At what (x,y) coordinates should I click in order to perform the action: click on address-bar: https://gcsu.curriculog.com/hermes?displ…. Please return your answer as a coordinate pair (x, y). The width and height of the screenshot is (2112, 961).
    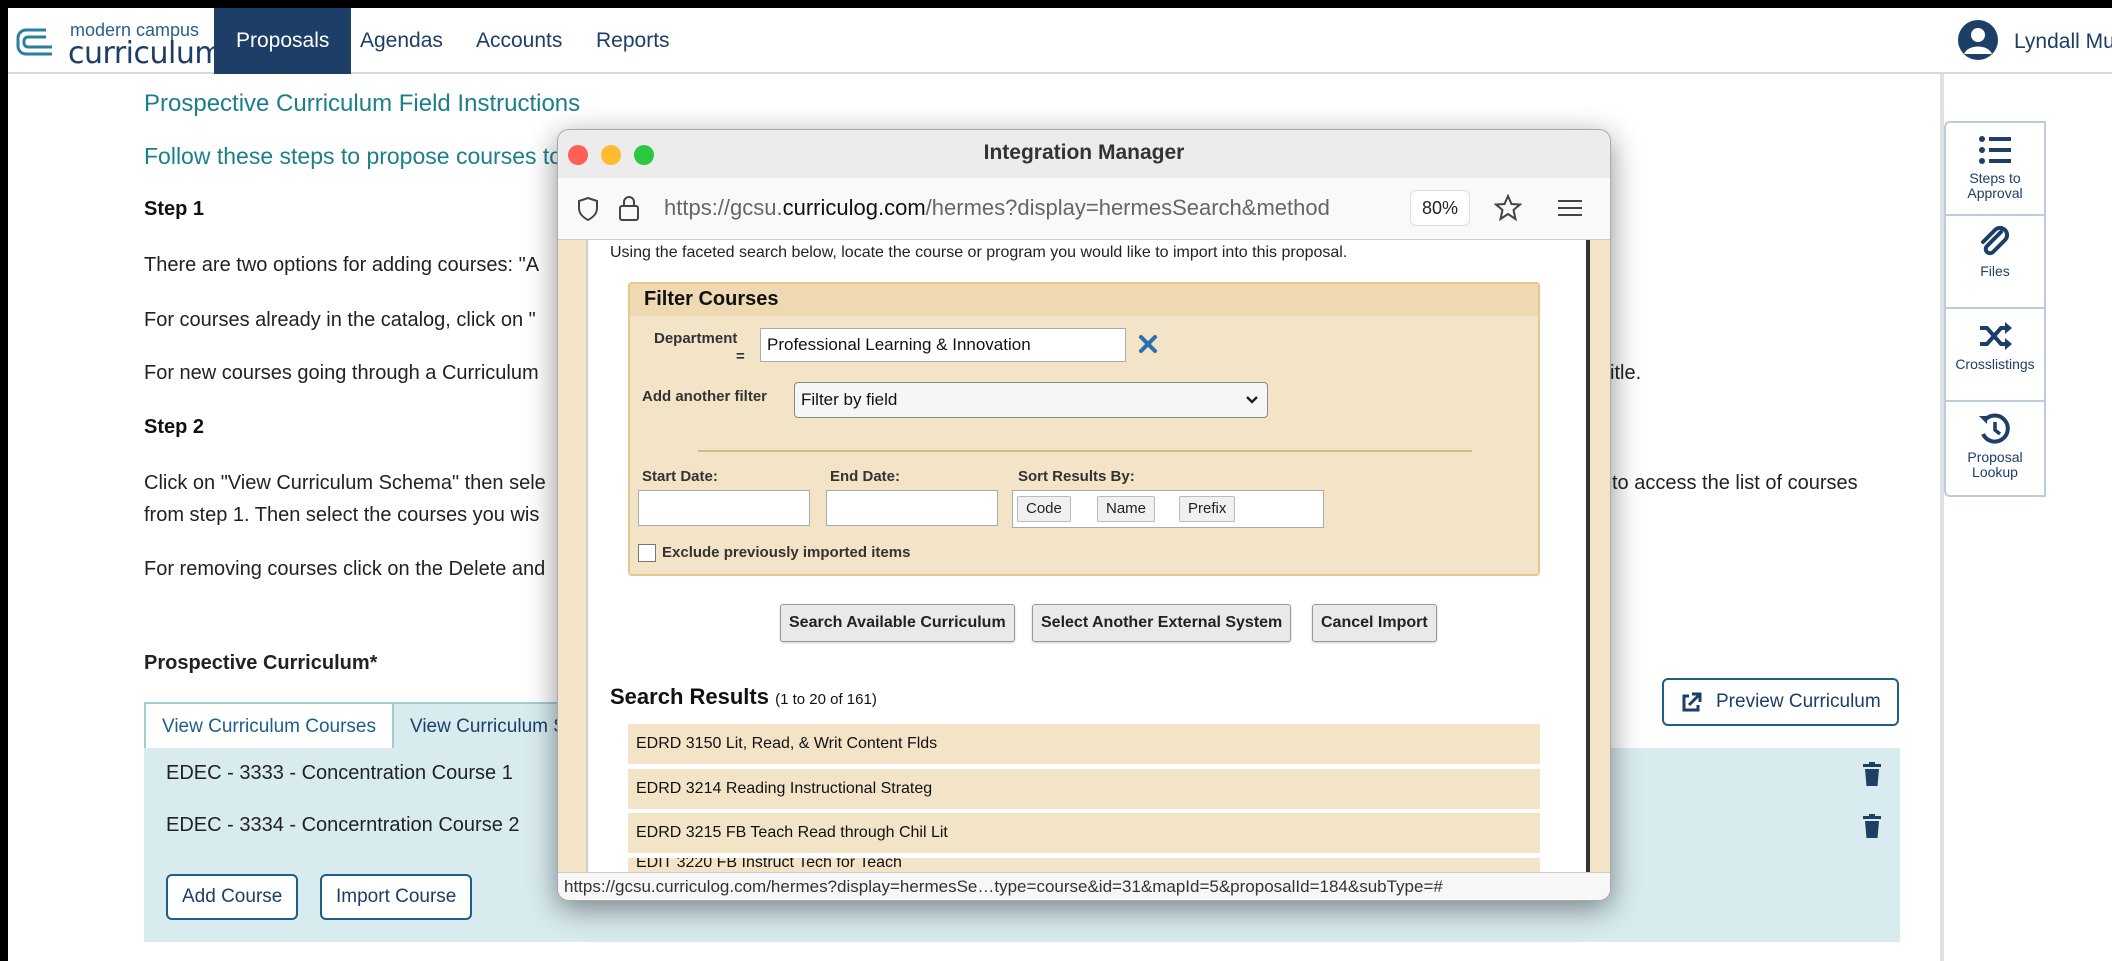
    Looking at the image, I should click on (1084, 209).